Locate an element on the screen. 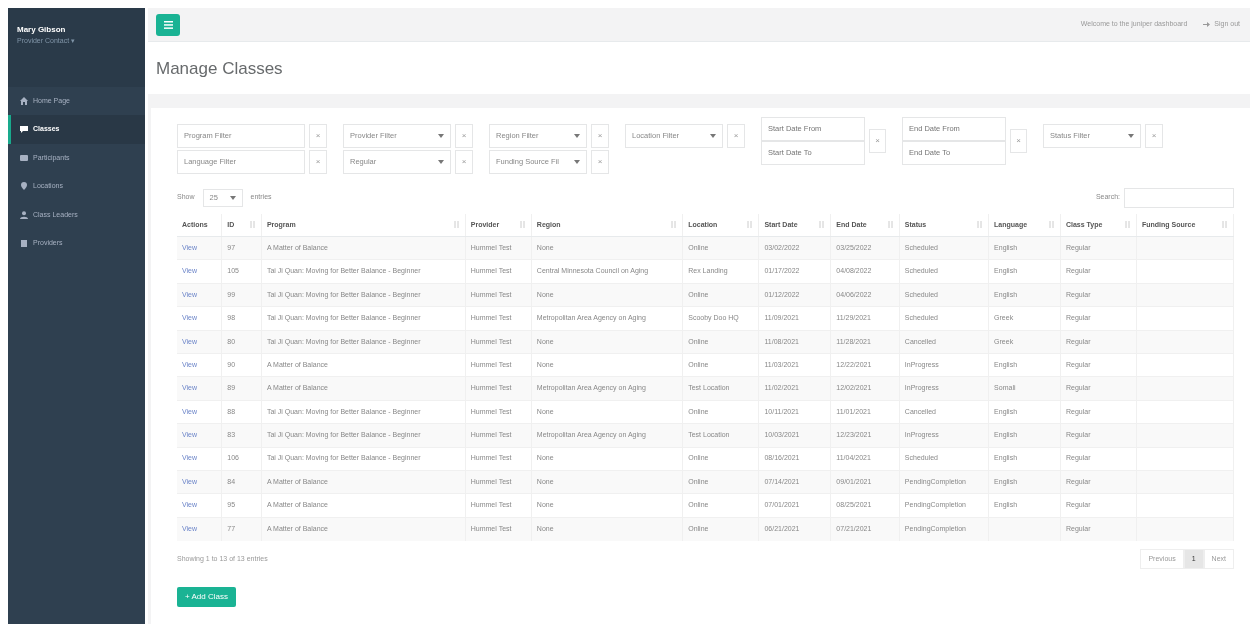 This screenshot has height=624, width=1260. home-icon is located at coordinates (24, 100).